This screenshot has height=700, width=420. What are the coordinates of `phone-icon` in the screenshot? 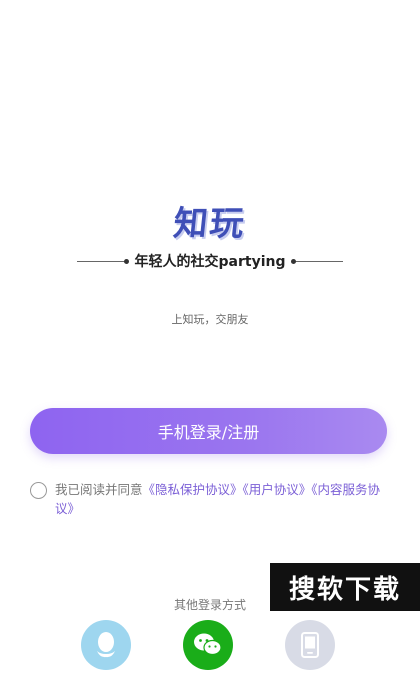 It's located at (310, 645).